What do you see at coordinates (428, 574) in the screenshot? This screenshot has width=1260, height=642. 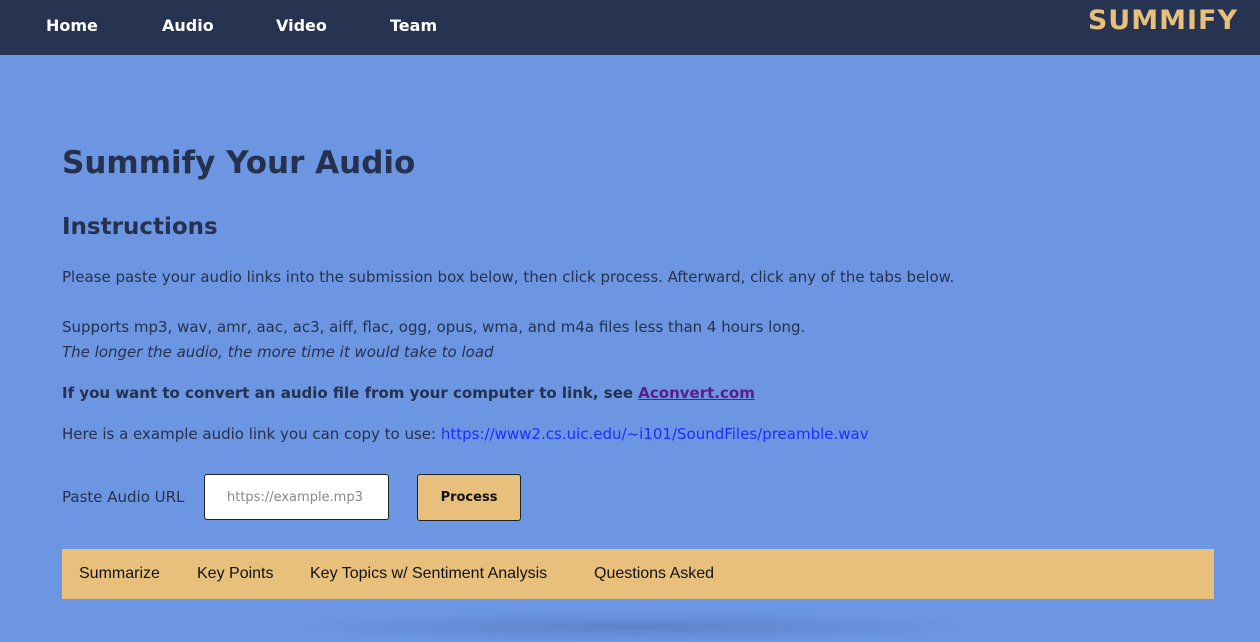 I see `tab-key-topics: Key Topics w/ Sentiment Analysis` at bounding box center [428, 574].